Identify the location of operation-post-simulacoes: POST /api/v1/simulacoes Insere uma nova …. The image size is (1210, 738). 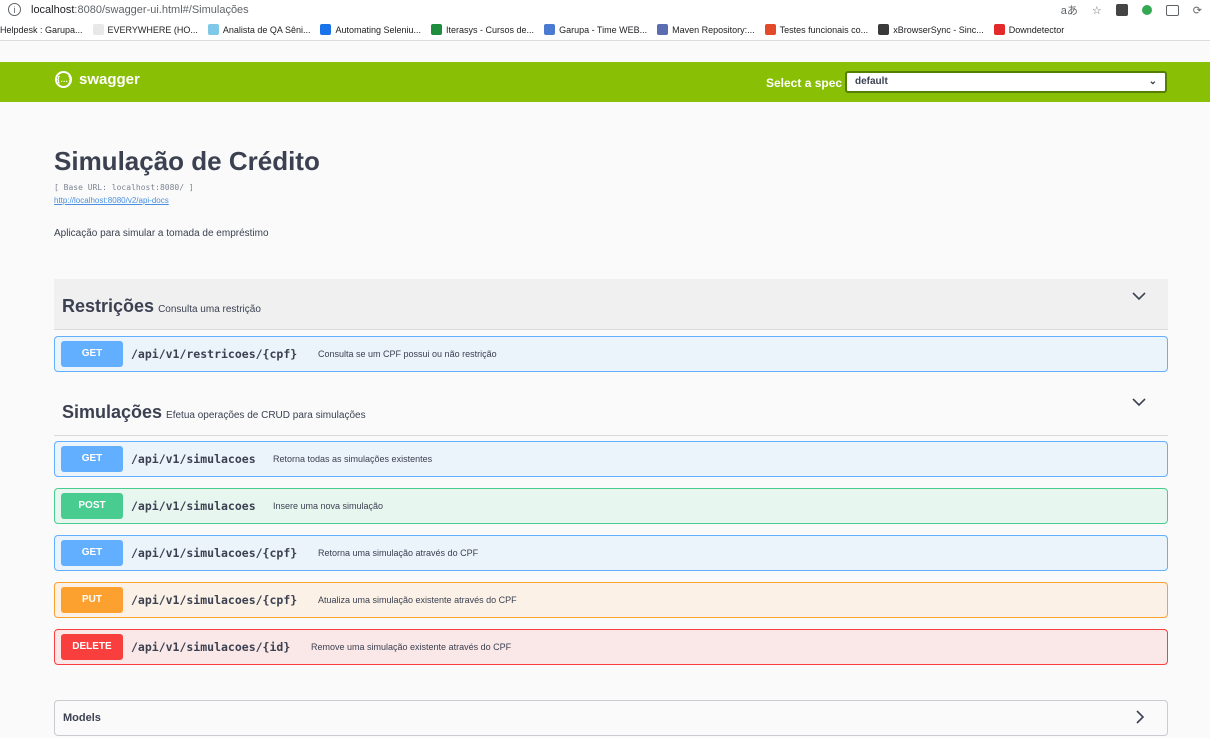
(611, 506).